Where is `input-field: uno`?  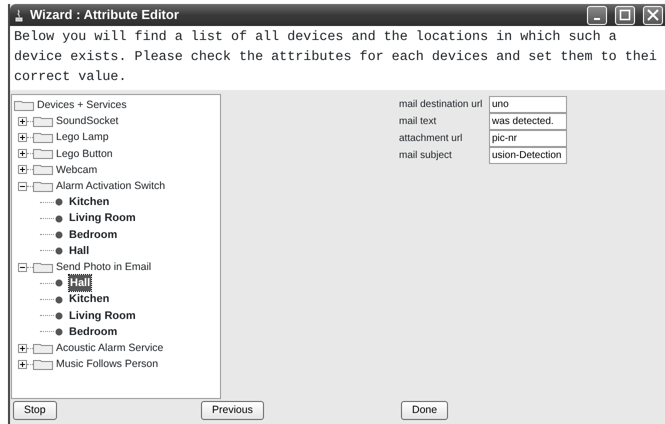 input-field: uno is located at coordinates (528, 104).